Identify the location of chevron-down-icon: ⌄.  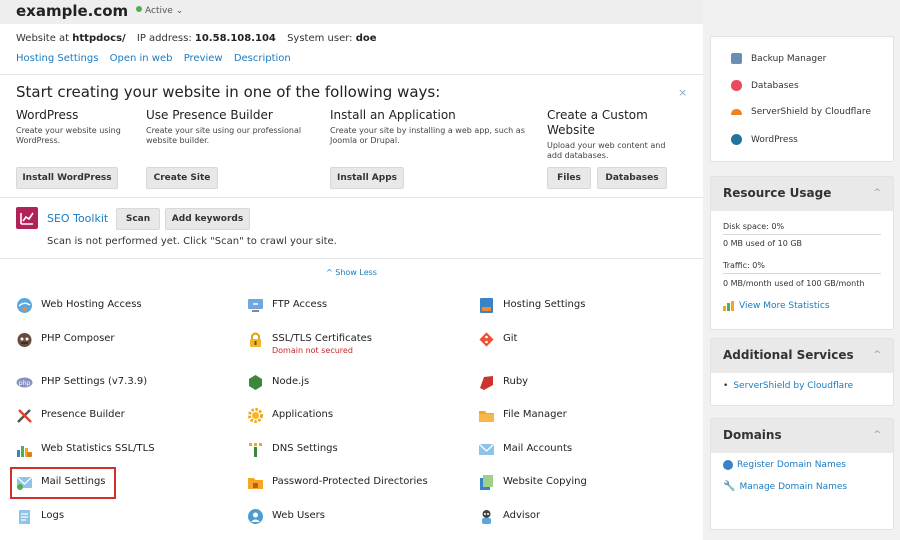
(179, 11).